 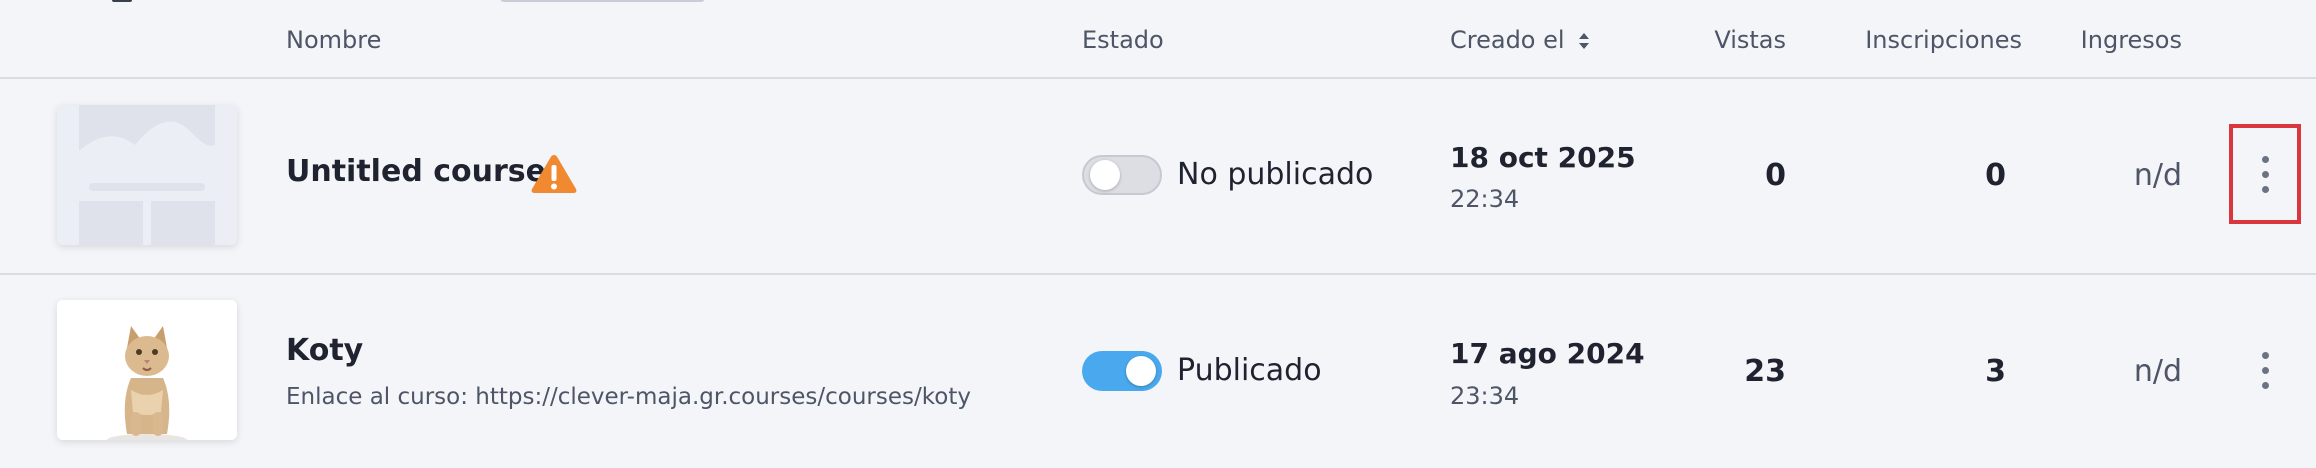 What do you see at coordinates (1995, 175) in the screenshot?
I see `enrollments-count: 0` at bounding box center [1995, 175].